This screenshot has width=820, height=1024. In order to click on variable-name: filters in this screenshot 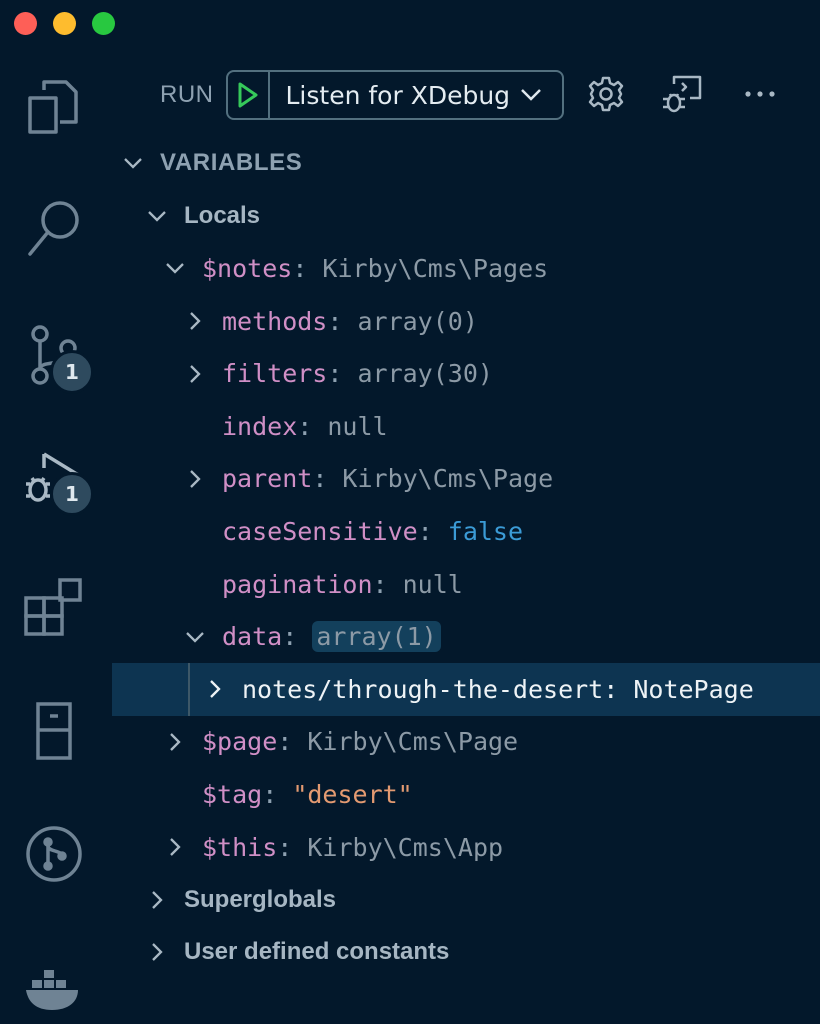, I will do `click(275, 374)`.